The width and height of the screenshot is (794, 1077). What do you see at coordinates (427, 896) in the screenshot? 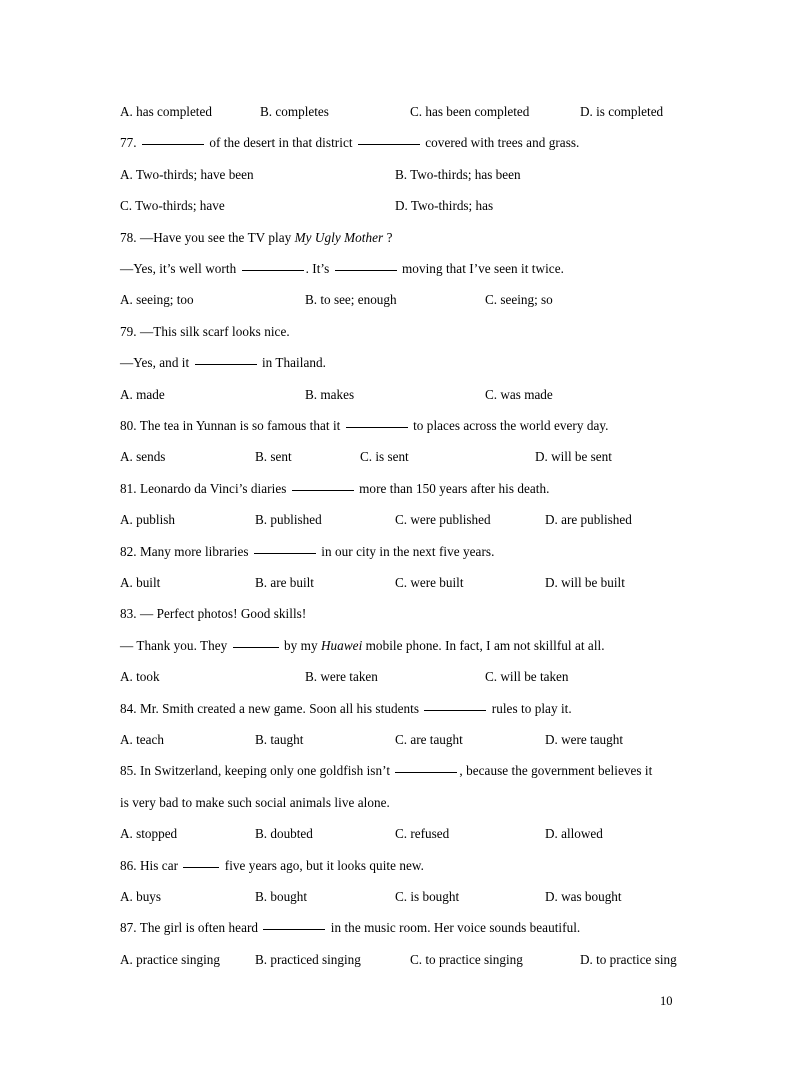
I see `option-c: C. is bought` at bounding box center [427, 896].